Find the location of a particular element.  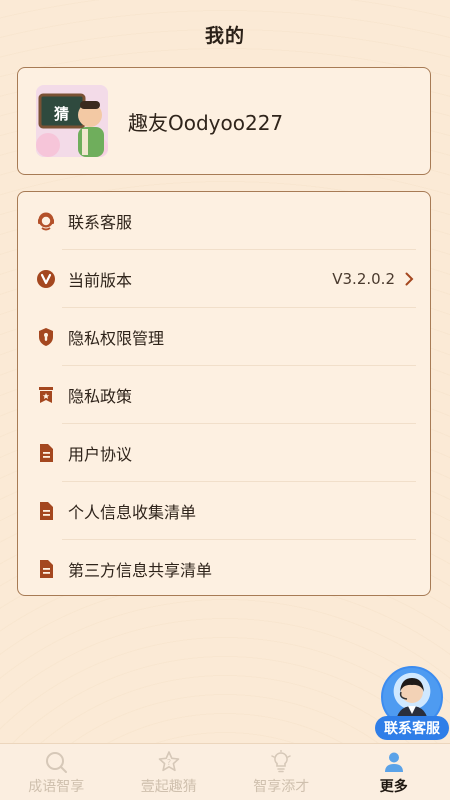

avatar: 猜 is located at coordinates (72, 121).